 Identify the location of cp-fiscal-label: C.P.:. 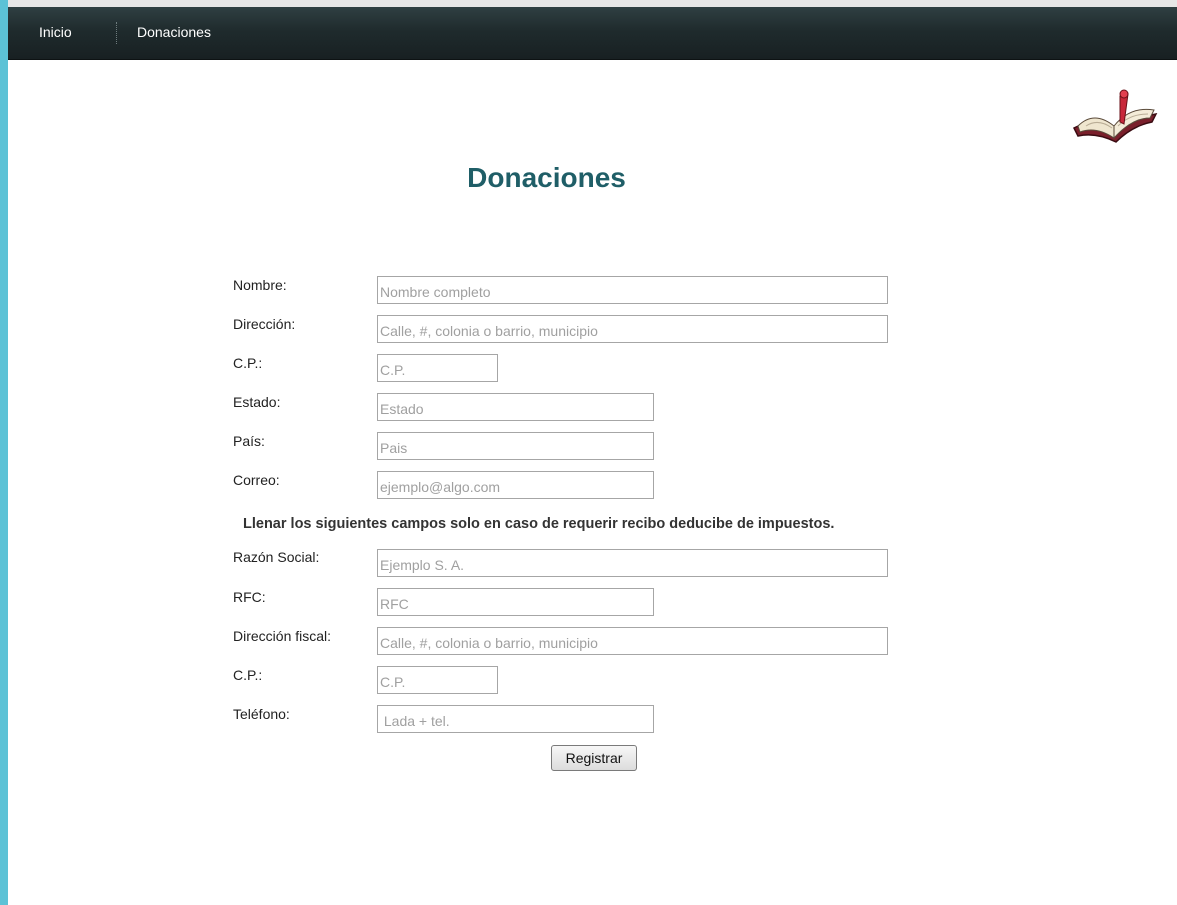
(248, 675).